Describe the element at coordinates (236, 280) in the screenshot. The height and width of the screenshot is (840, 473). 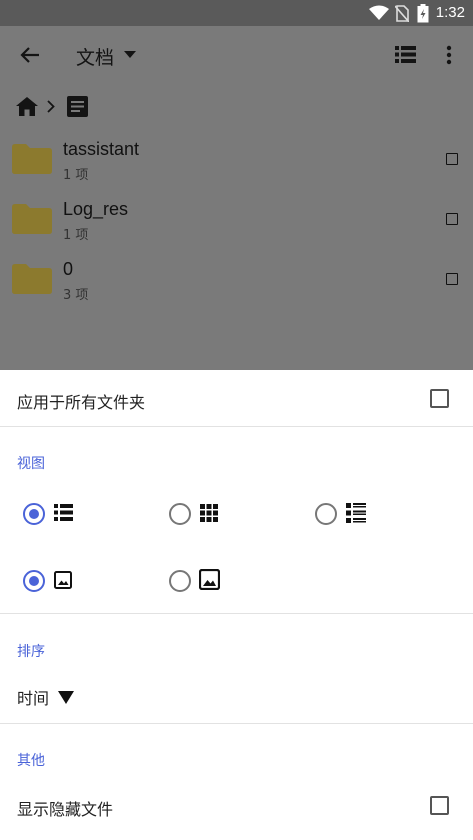
I see `list-item: 0 3 项` at that location.